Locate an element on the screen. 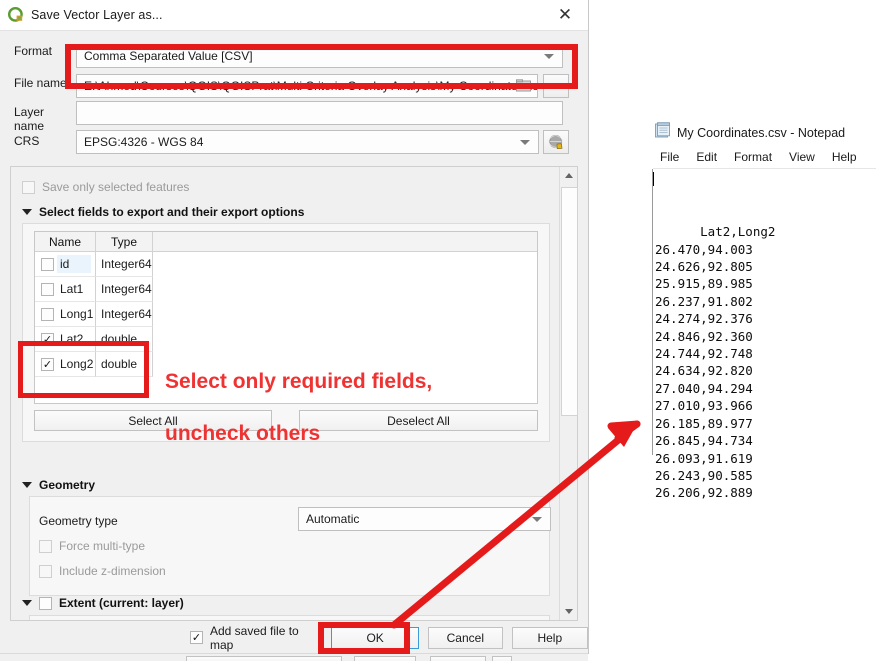  filename-label: File name is located at coordinates (40, 83).